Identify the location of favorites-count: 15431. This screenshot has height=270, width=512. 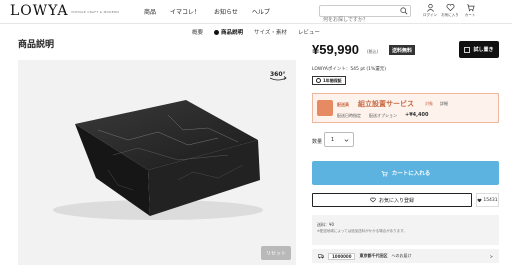
(487, 200).